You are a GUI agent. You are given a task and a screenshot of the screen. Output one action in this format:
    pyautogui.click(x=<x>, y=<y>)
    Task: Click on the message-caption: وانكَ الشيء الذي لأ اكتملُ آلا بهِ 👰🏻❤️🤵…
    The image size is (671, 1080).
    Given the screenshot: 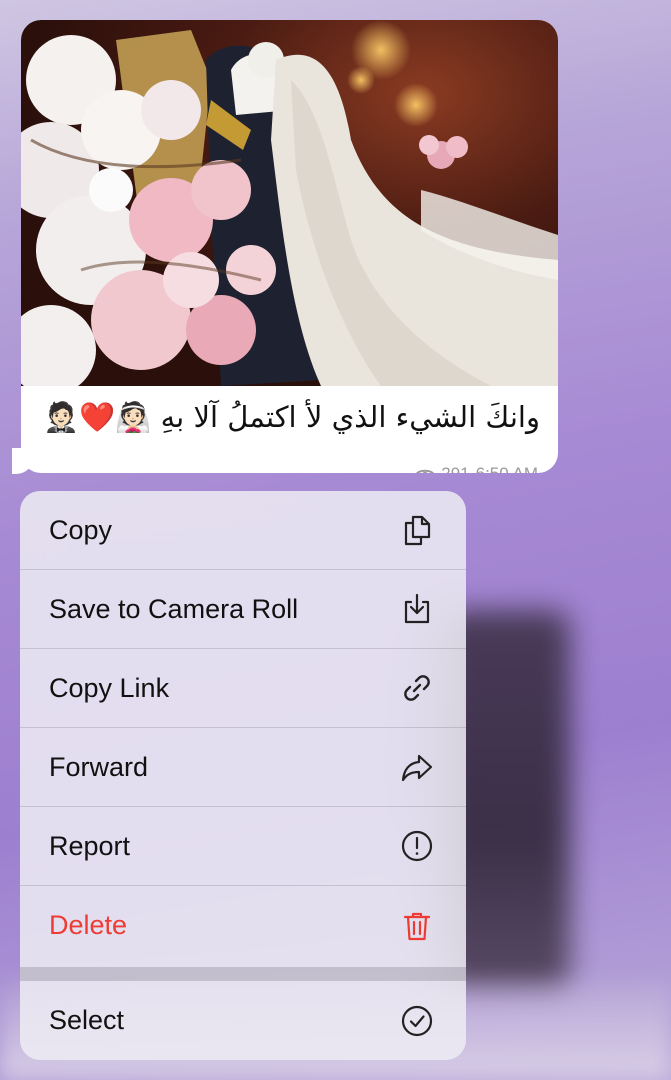 What is the action you would take?
    pyautogui.click(x=291, y=417)
    